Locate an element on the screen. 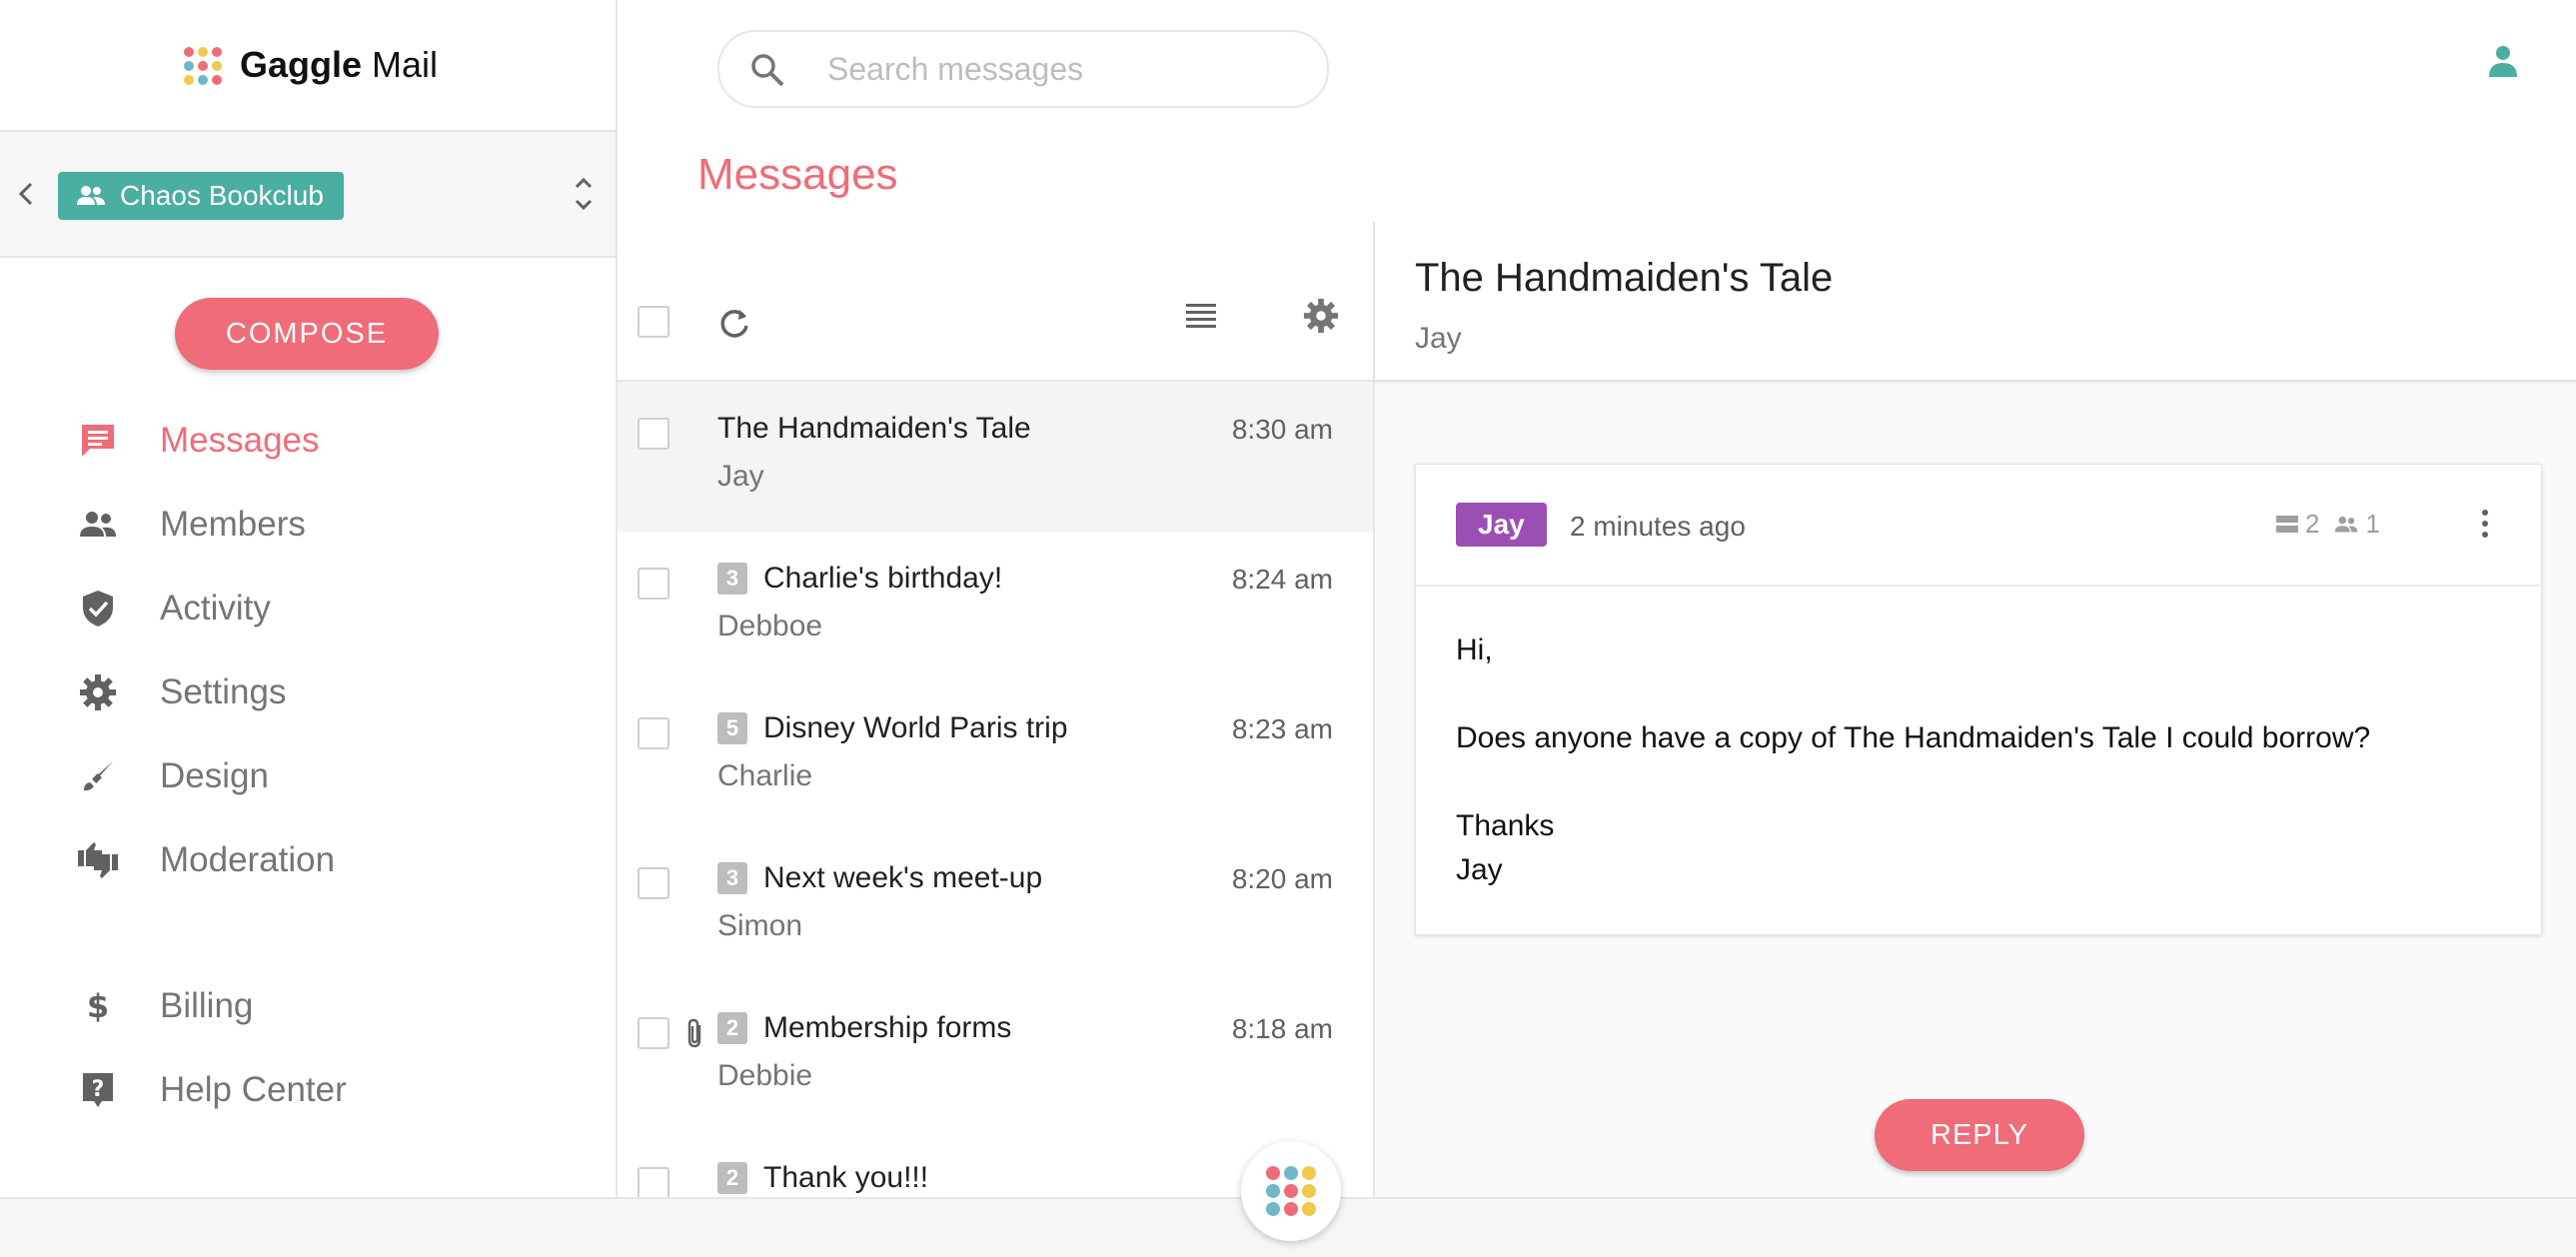 The height and width of the screenshot is (1257, 2576). chevron-updown-icon is located at coordinates (584, 194).